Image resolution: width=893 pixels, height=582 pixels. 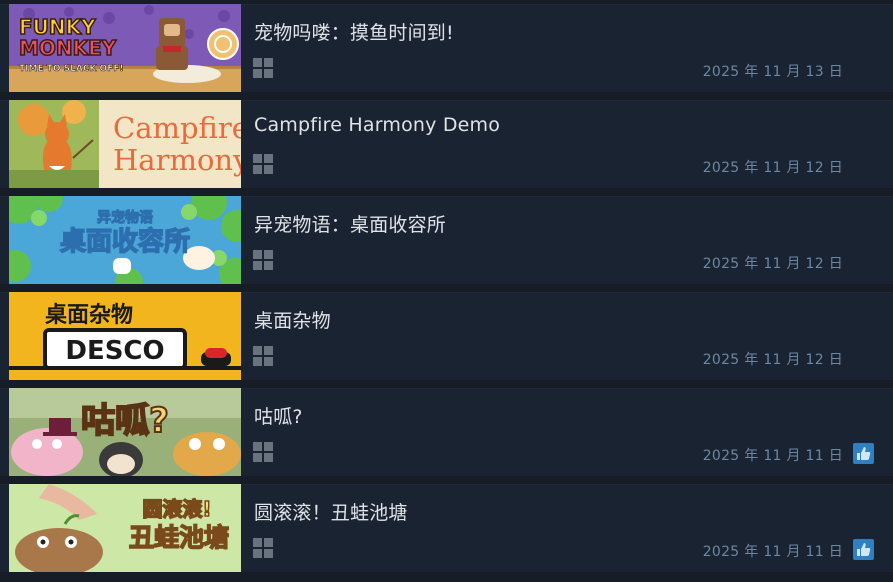 I want to click on game-capsule-image: 异宠物语 桌面收容所, so click(x=125, y=240).